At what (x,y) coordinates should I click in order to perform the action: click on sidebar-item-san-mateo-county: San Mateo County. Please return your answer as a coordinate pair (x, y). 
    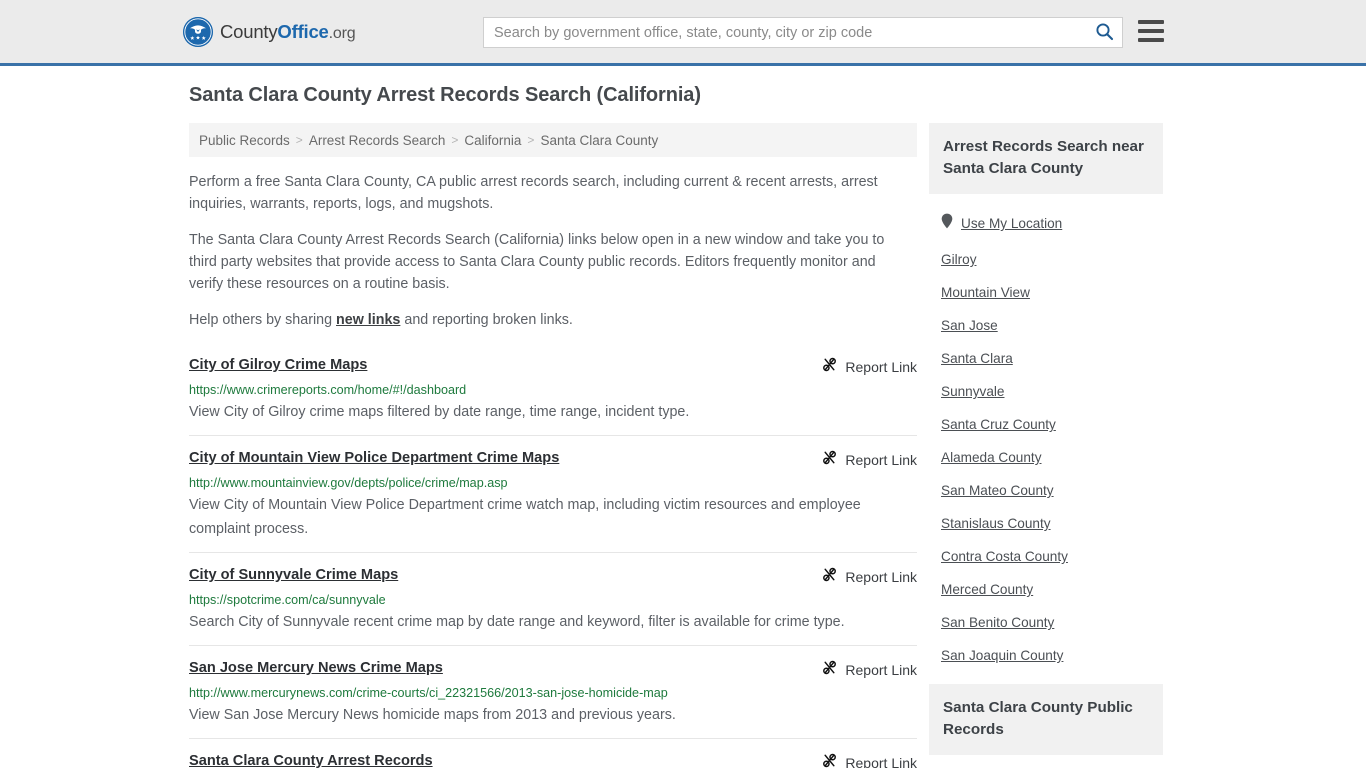
    Looking at the image, I should click on (1046, 490).